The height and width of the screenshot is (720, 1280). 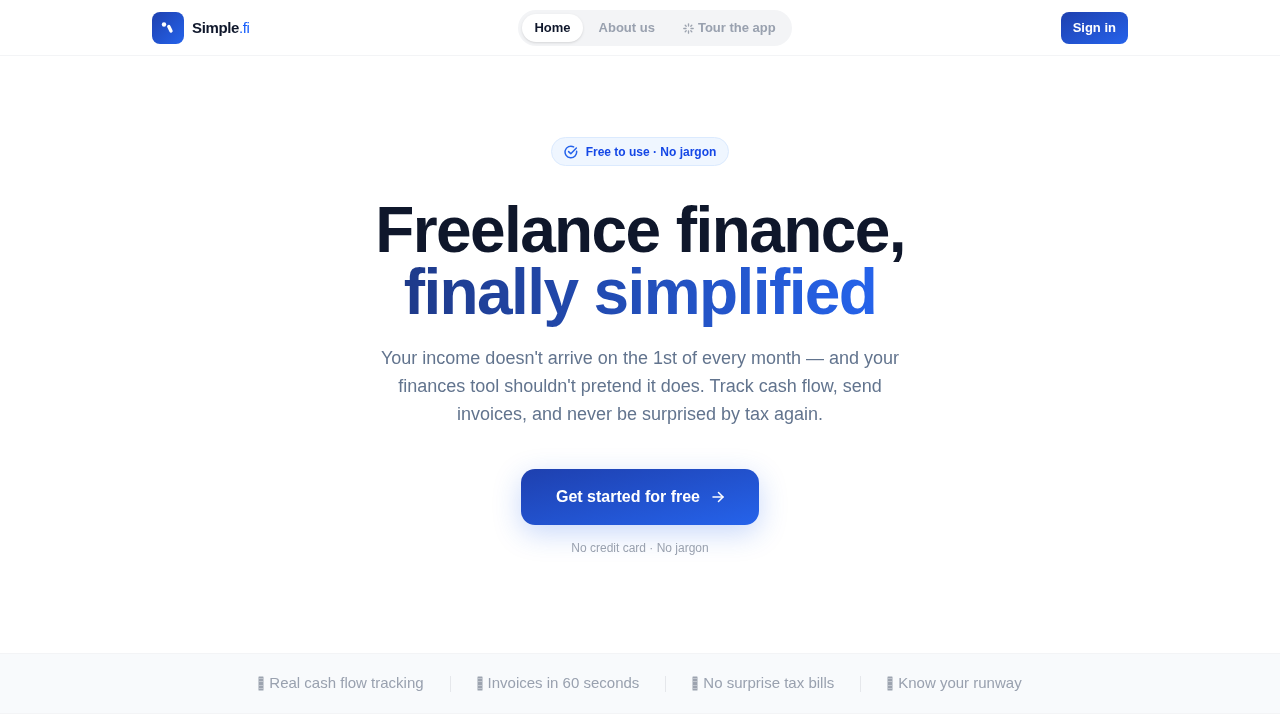 What do you see at coordinates (168, 28) in the screenshot?
I see `logo-icon` at bounding box center [168, 28].